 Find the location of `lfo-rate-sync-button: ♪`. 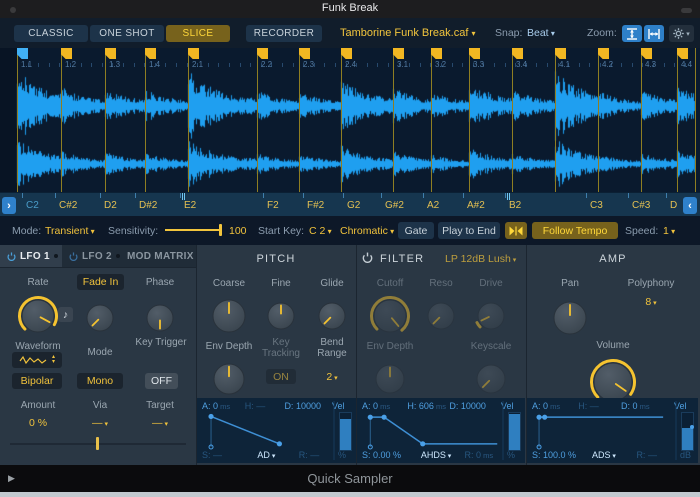

lfo-rate-sync-button: ♪ is located at coordinates (65, 314).